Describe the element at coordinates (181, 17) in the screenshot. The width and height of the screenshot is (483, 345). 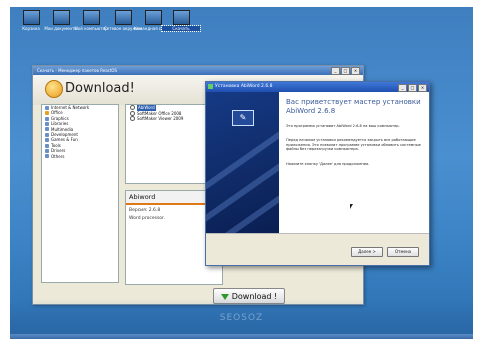
I see `download-icon` at that location.